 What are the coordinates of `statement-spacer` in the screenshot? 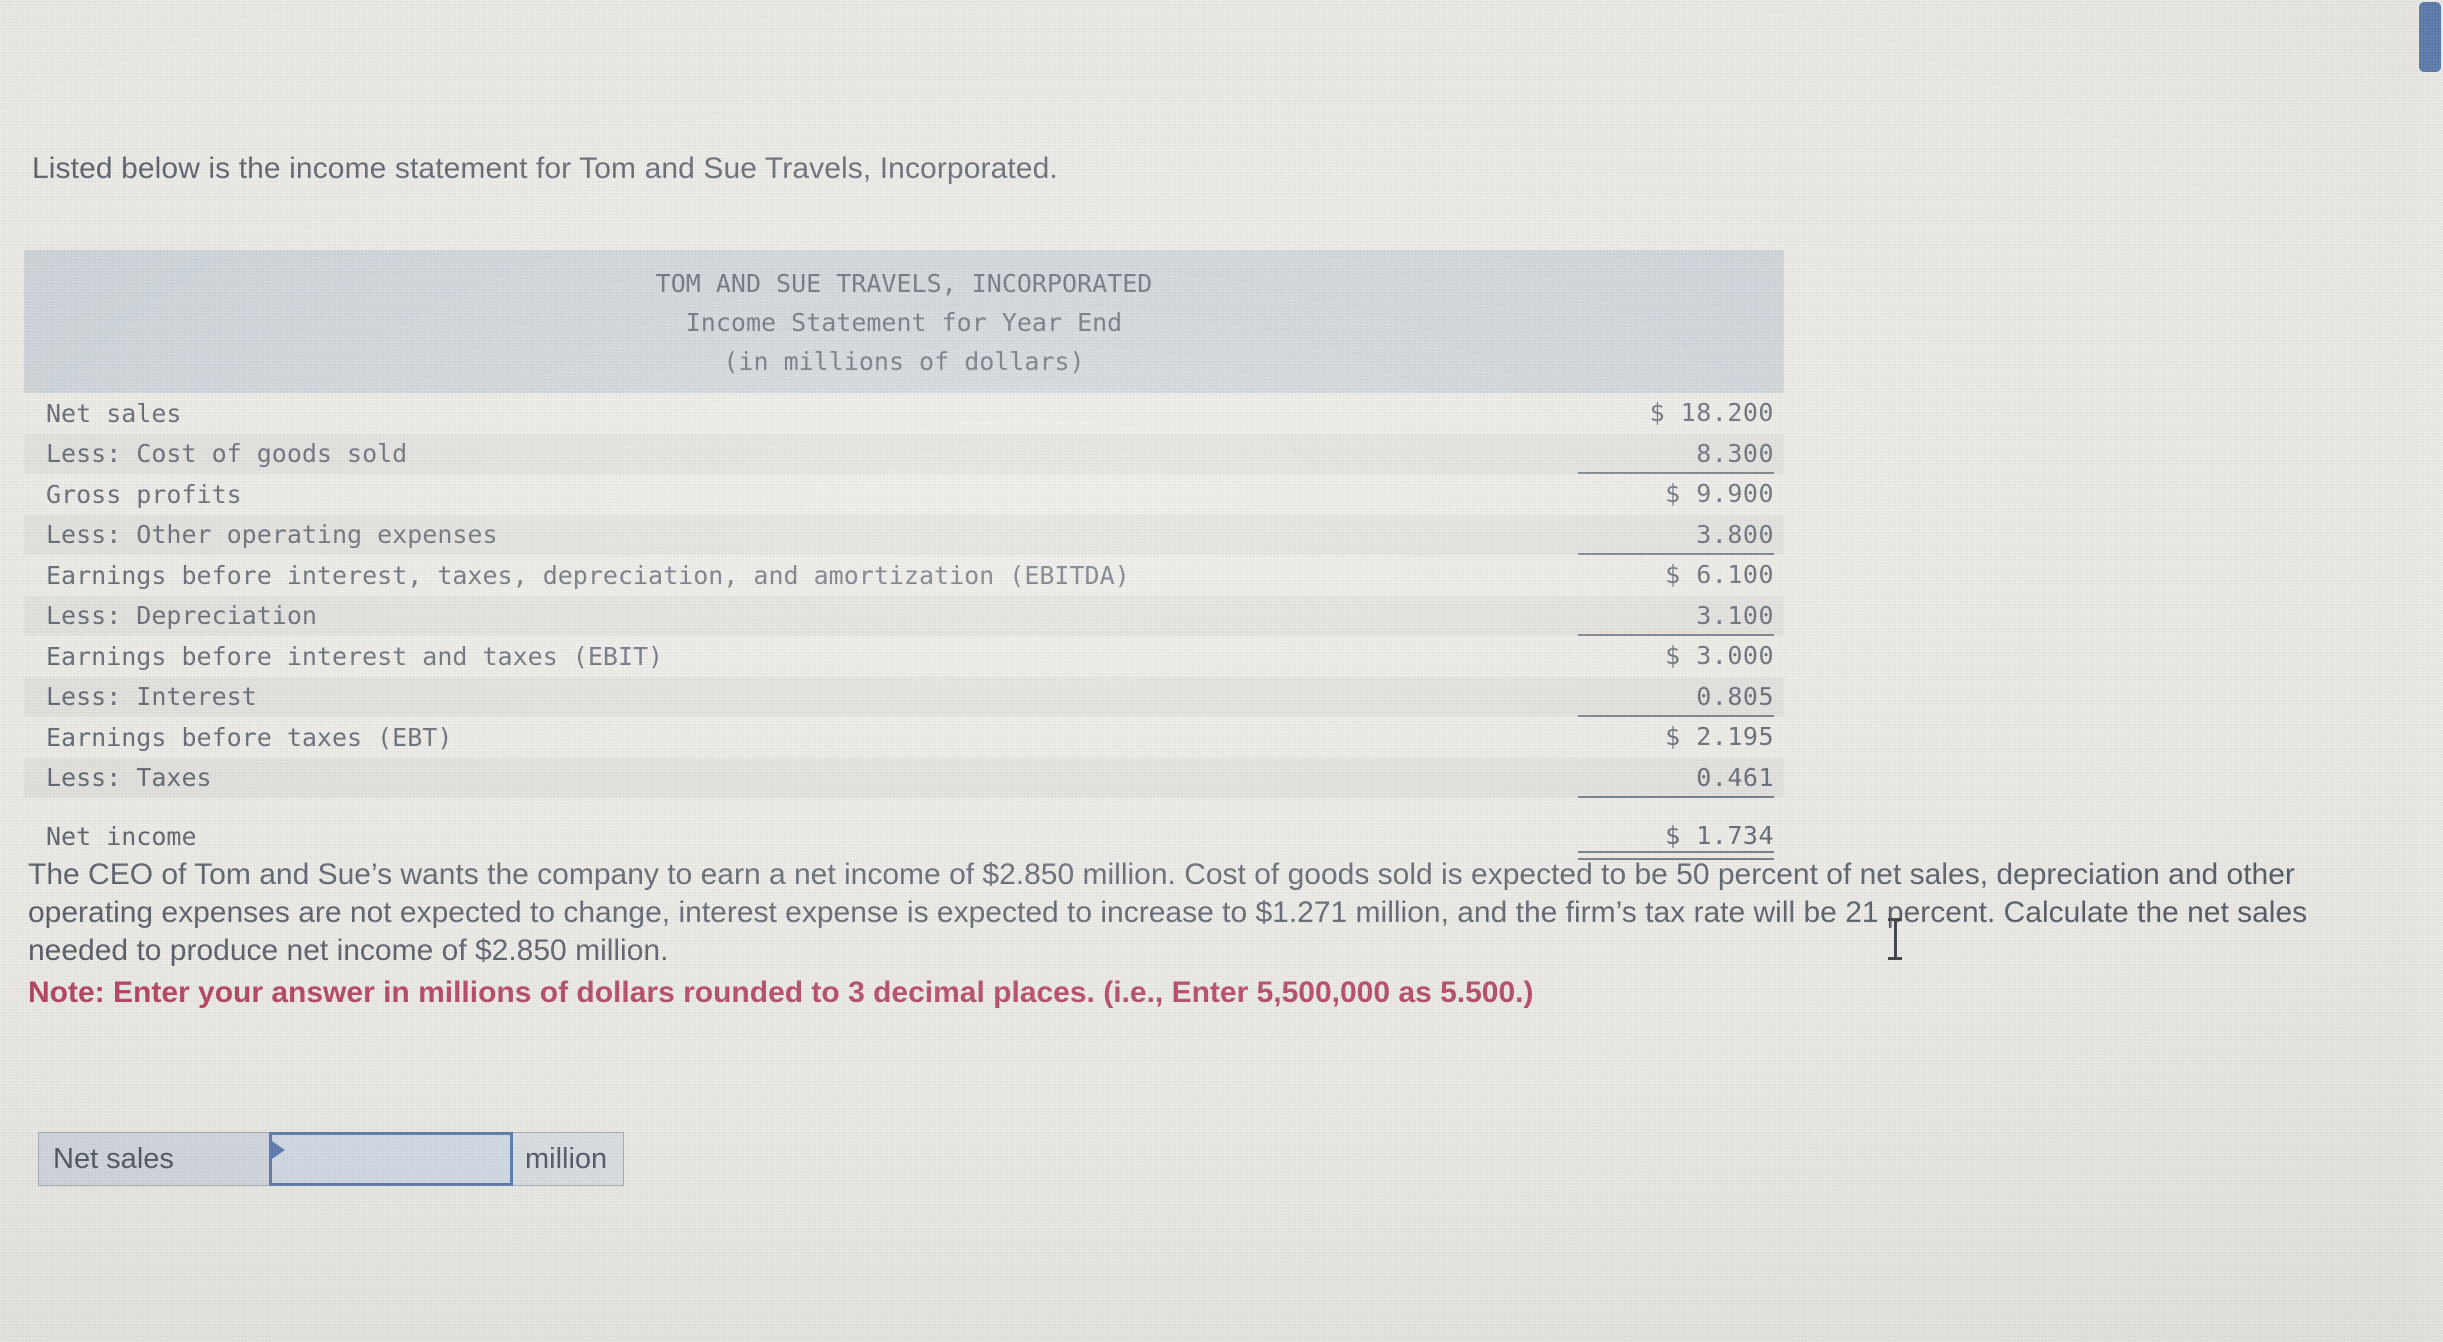 It's located at (904, 807).